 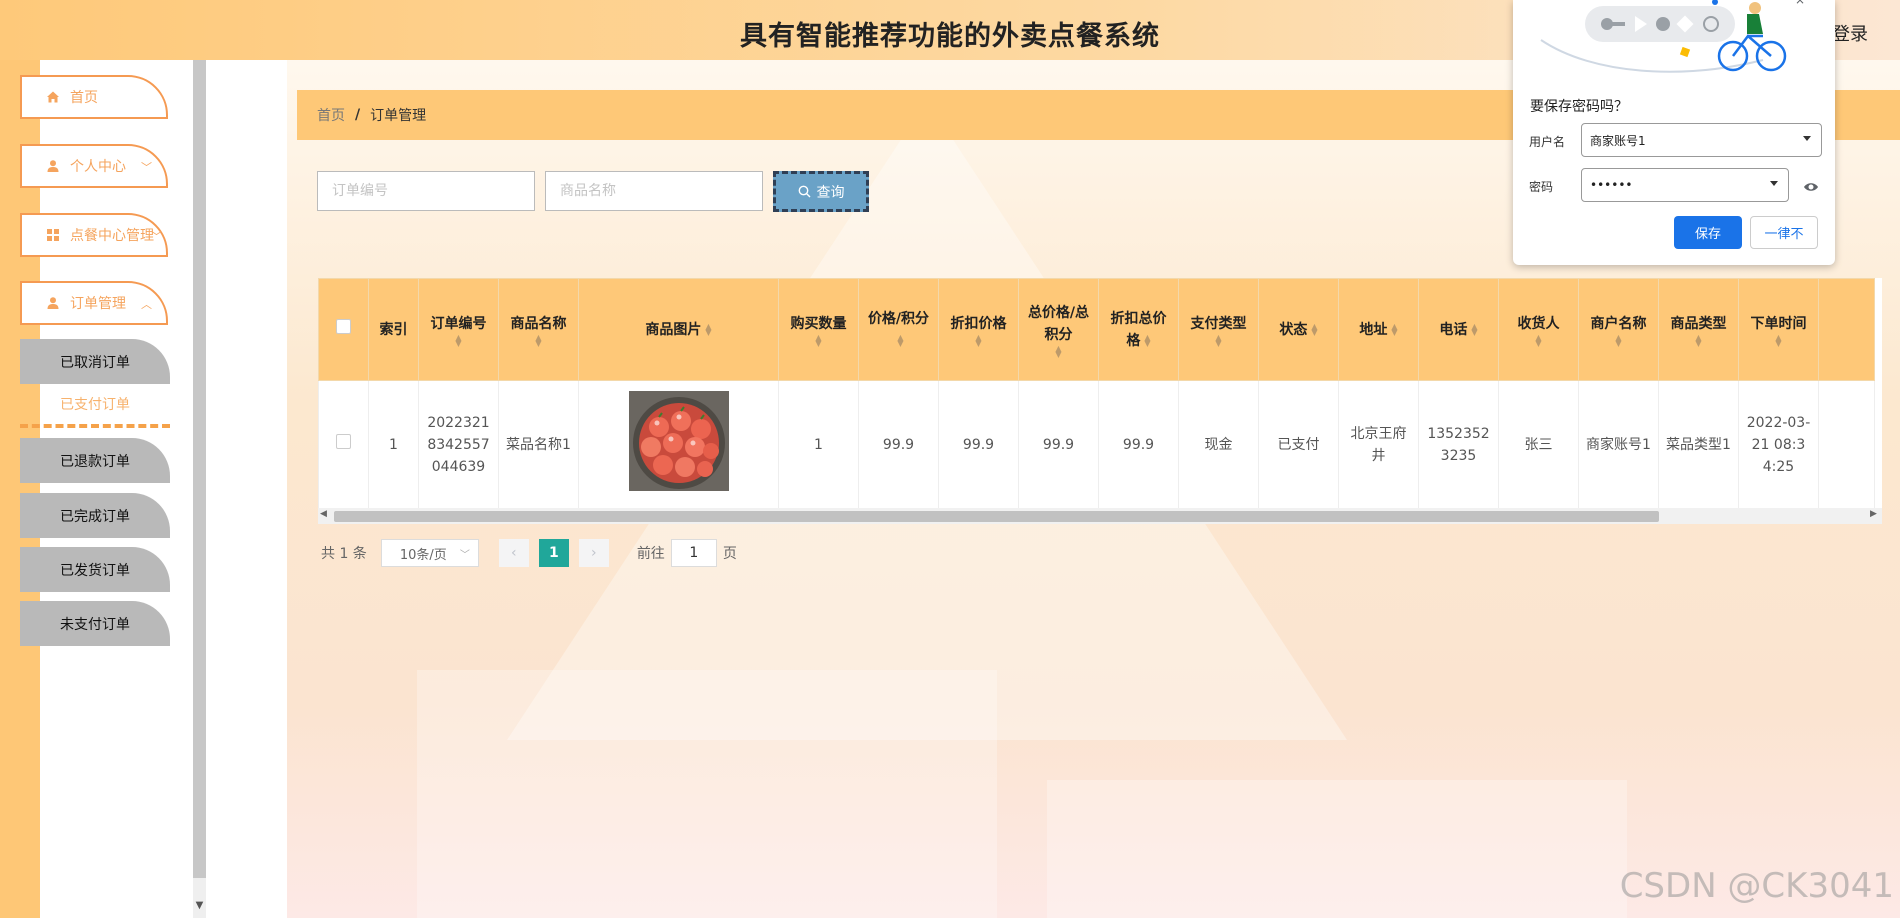 I want to click on submenu-paid-orders: 已支付订单, so click(x=95, y=405).